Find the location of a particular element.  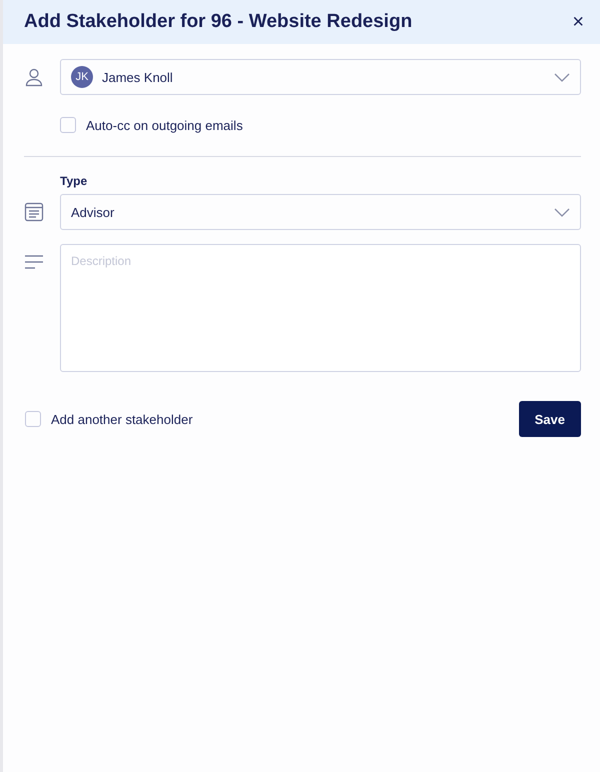

type-select: Advisor is located at coordinates (320, 212).